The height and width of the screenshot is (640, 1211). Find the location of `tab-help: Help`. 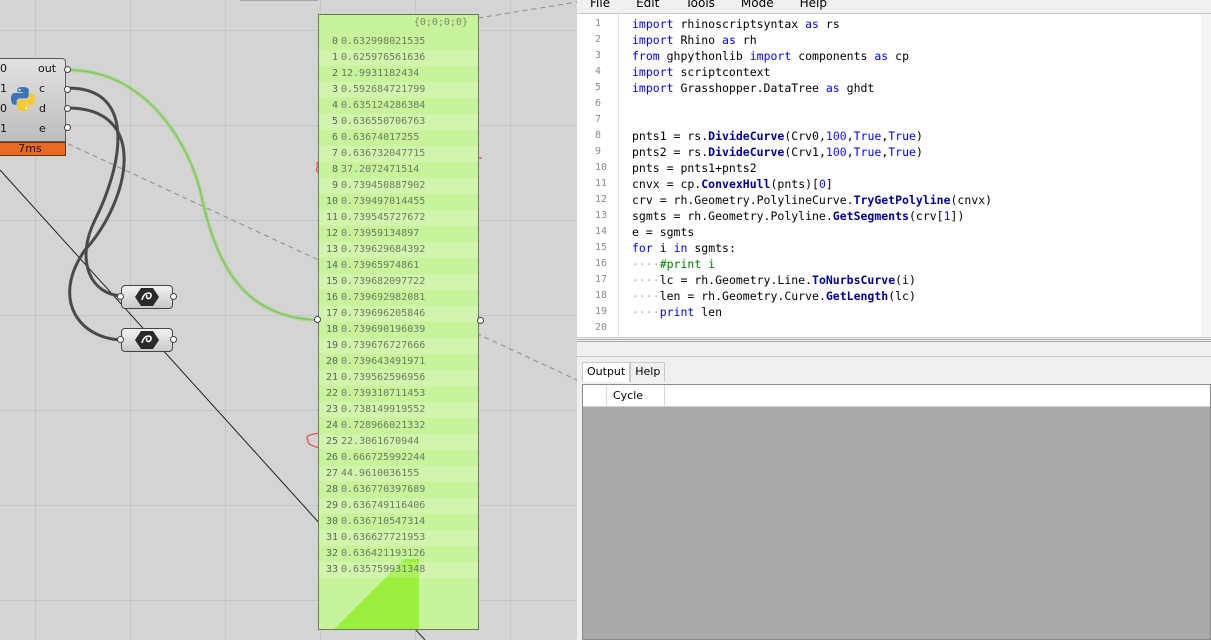

tab-help: Help is located at coordinates (648, 372).